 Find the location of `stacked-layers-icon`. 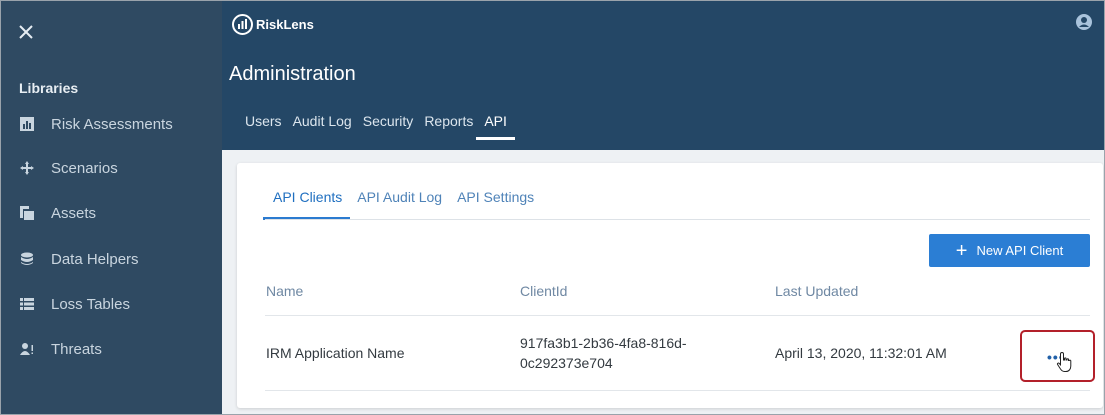

stacked-layers-icon is located at coordinates (27, 213).